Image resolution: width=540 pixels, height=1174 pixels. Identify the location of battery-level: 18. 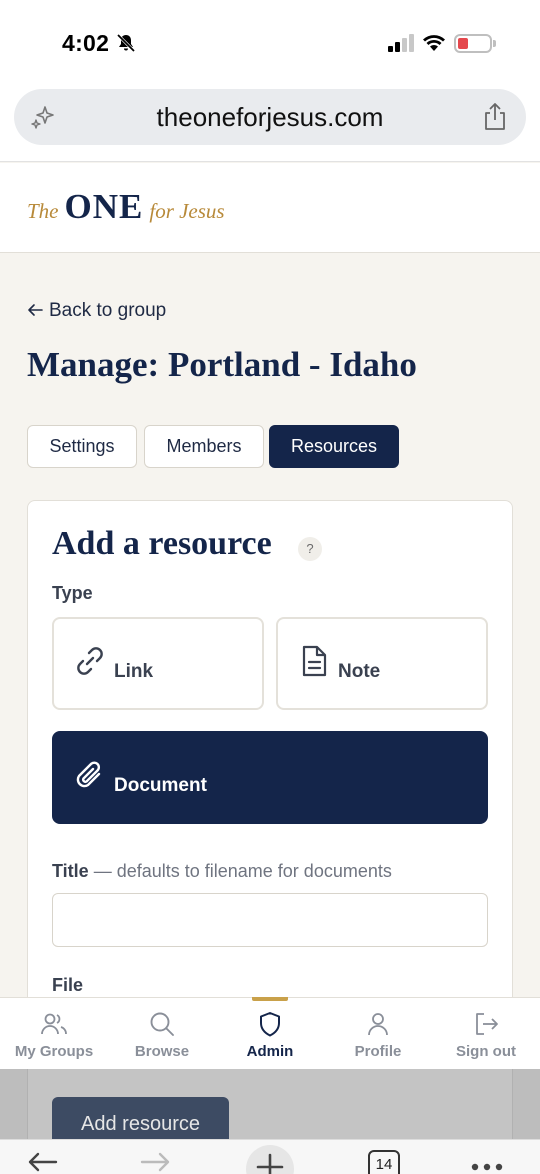
(475, 43).